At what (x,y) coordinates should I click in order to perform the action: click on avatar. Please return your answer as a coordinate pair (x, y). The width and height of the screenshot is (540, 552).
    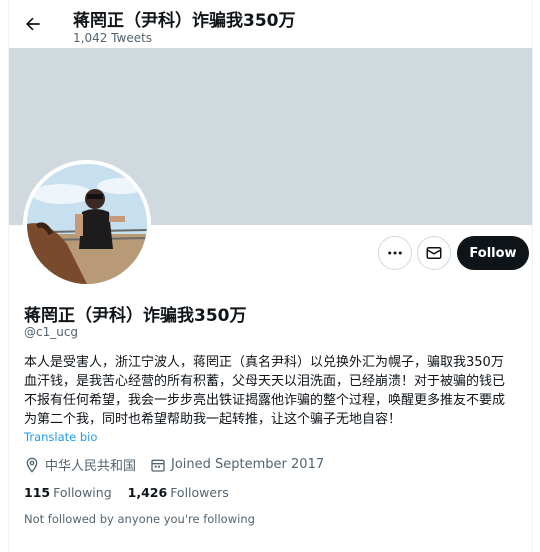
    Looking at the image, I should click on (87, 224).